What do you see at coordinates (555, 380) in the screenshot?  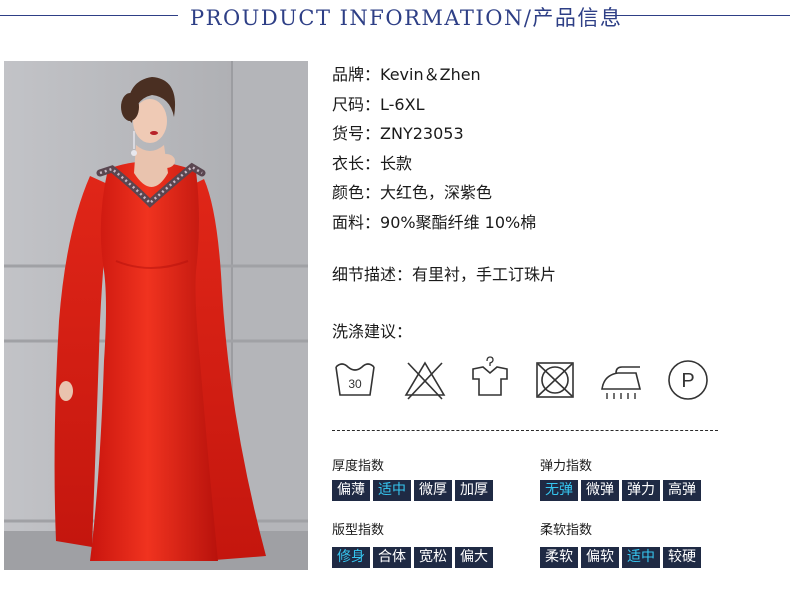 I see `do-not-tumble-dry-icon` at bounding box center [555, 380].